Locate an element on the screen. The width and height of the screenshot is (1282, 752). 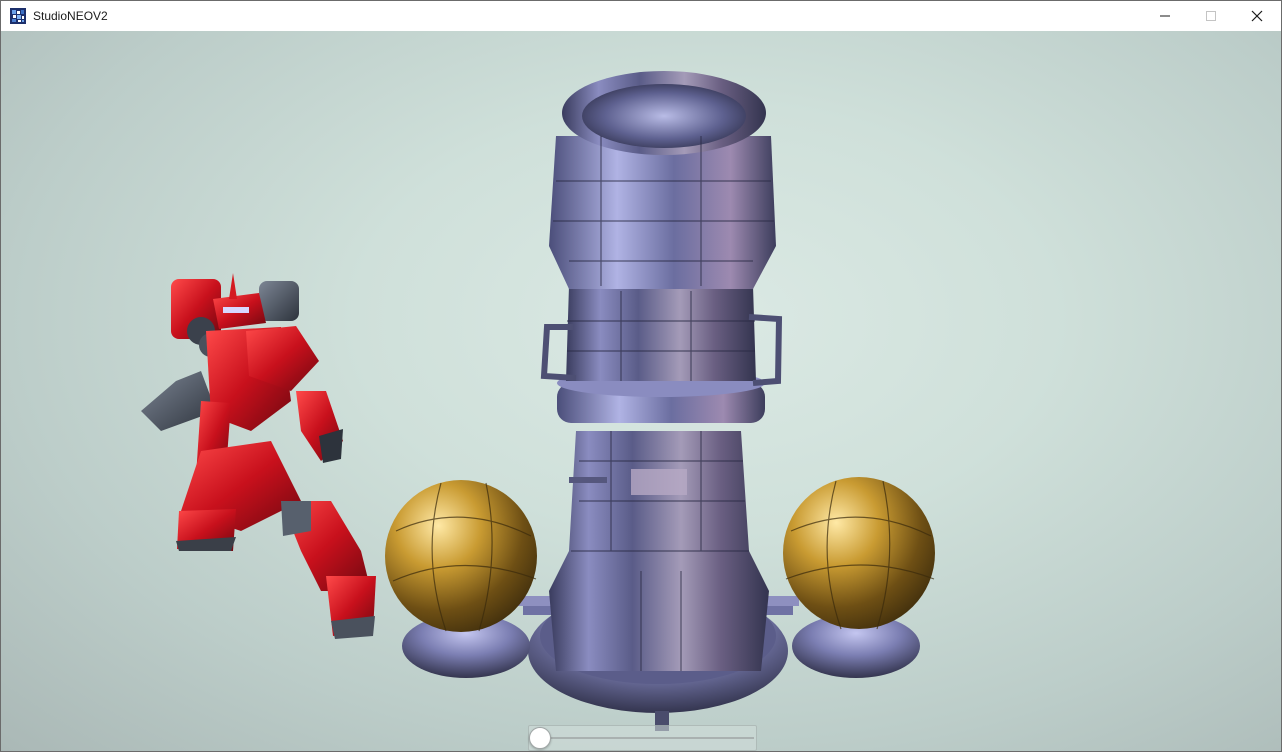
studio-app-icon is located at coordinates (18, 16).